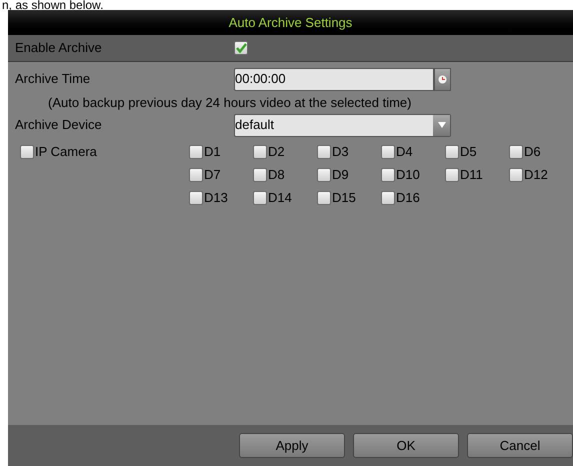 This screenshot has height=466, width=573. What do you see at coordinates (408, 175) in the screenshot?
I see `channel-label: D10` at bounding box center [408, 175].